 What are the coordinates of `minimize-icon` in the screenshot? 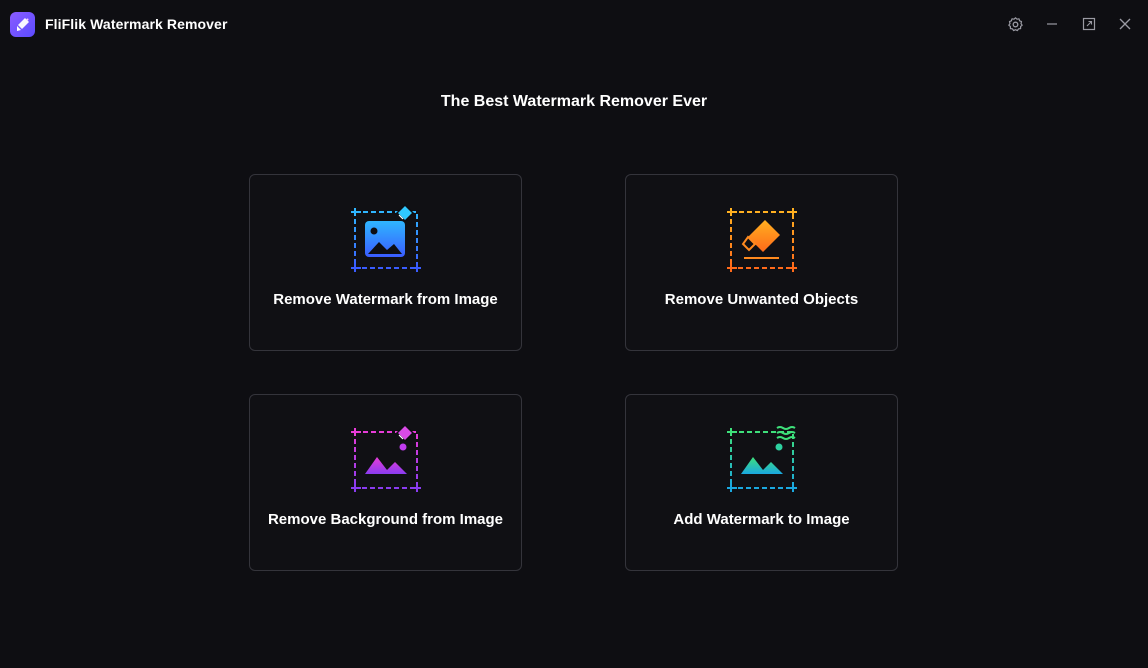 It's located at (1052, 24).